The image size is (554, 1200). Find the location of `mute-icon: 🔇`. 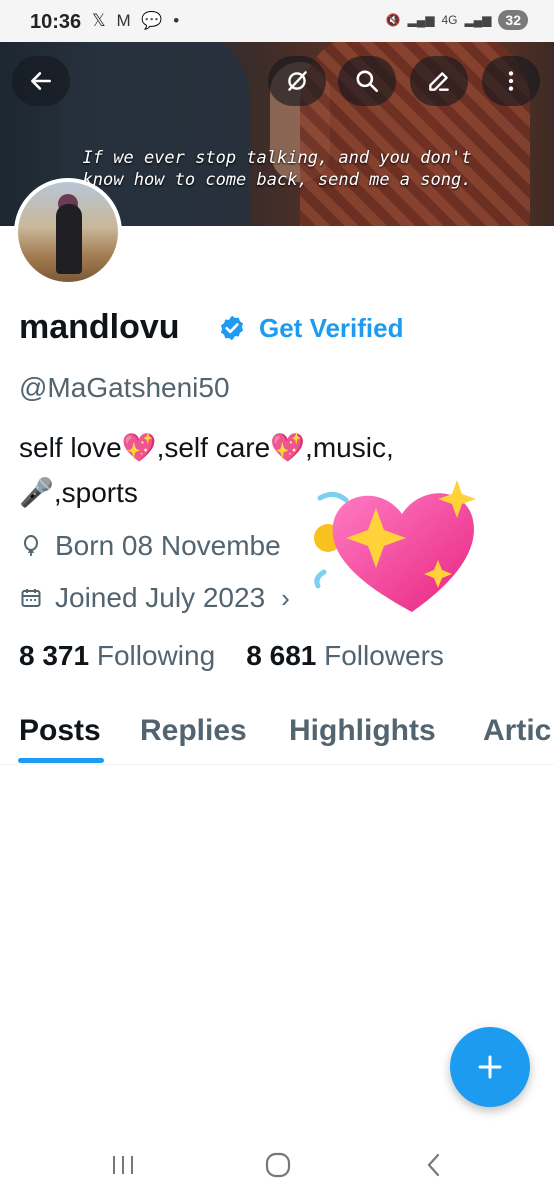

mute-icon: 🔇 is located at coordinates (393, 20).